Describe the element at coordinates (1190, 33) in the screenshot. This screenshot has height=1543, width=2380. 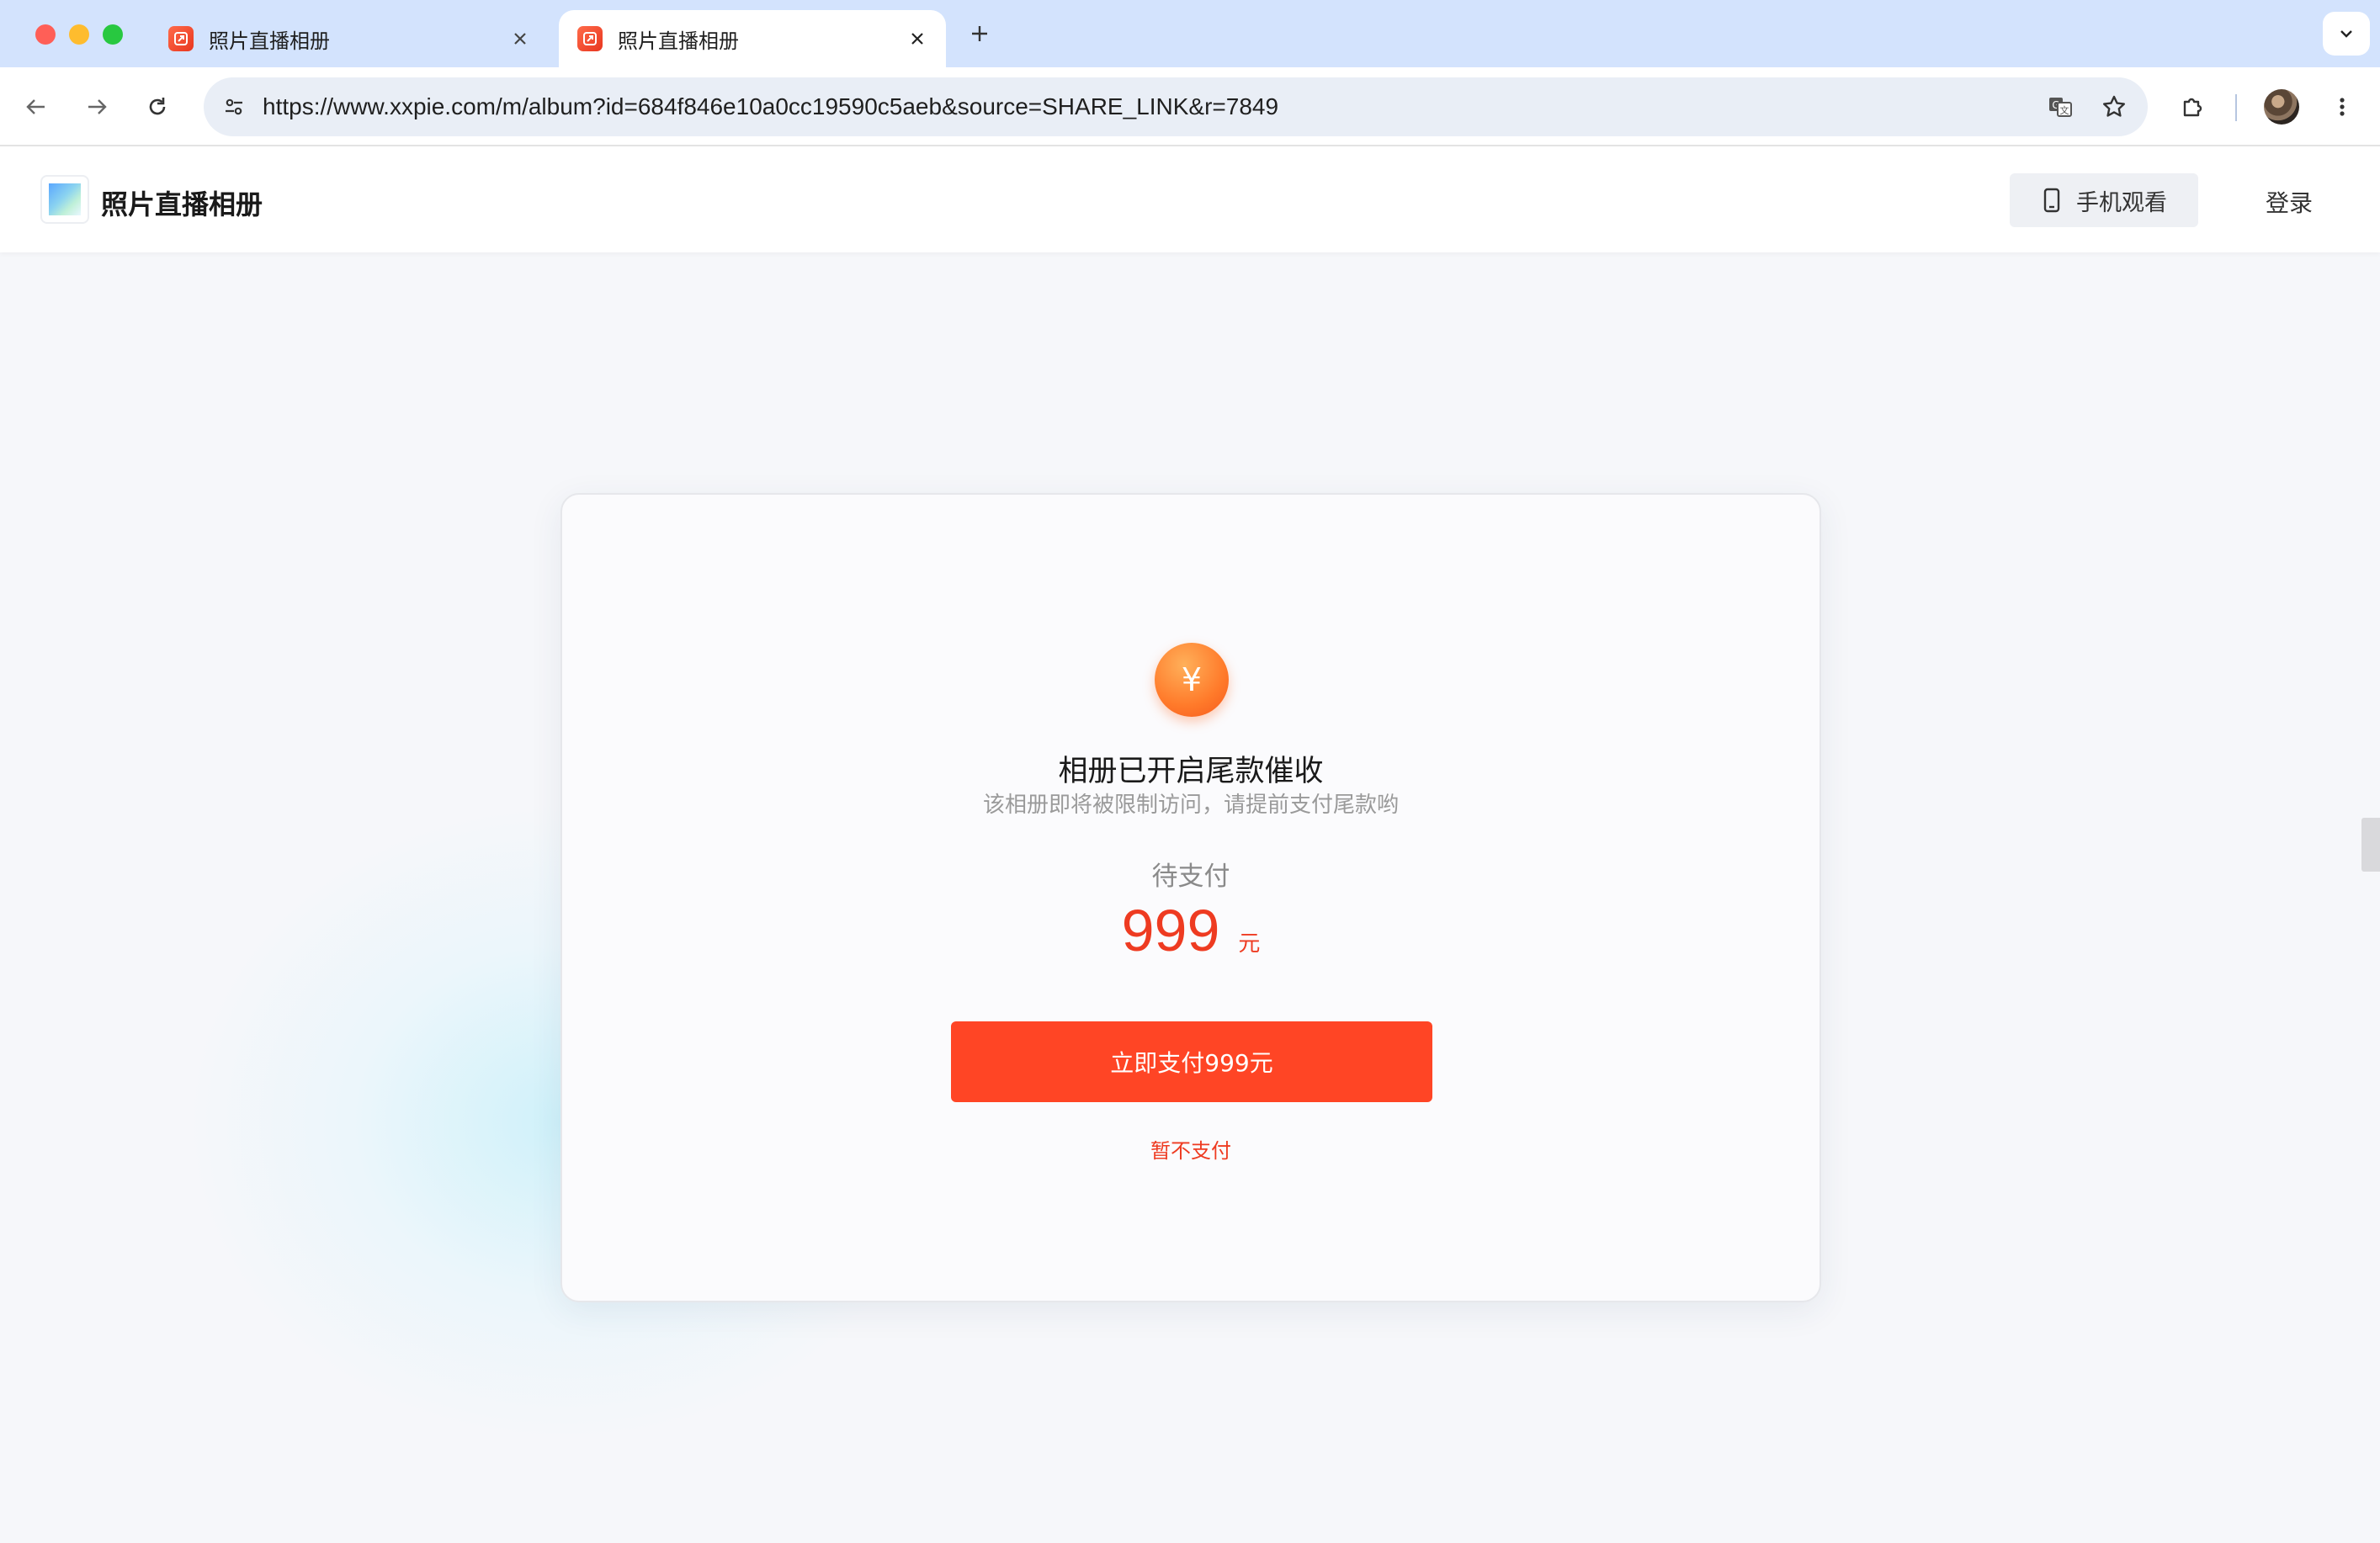
I see `tab-strip: 照片直播相册 照片直播相册` at that location.